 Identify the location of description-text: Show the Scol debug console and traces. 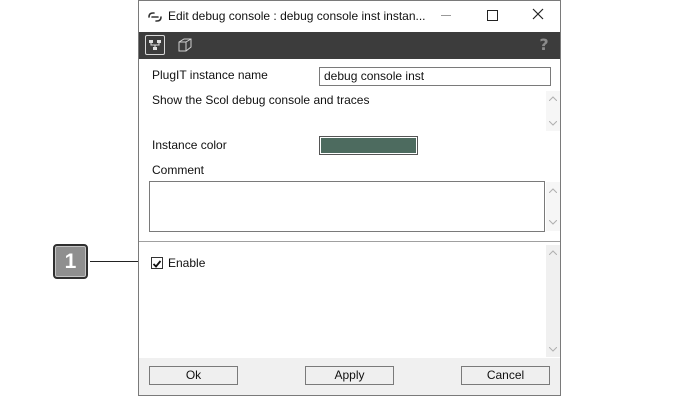
(261, 100).